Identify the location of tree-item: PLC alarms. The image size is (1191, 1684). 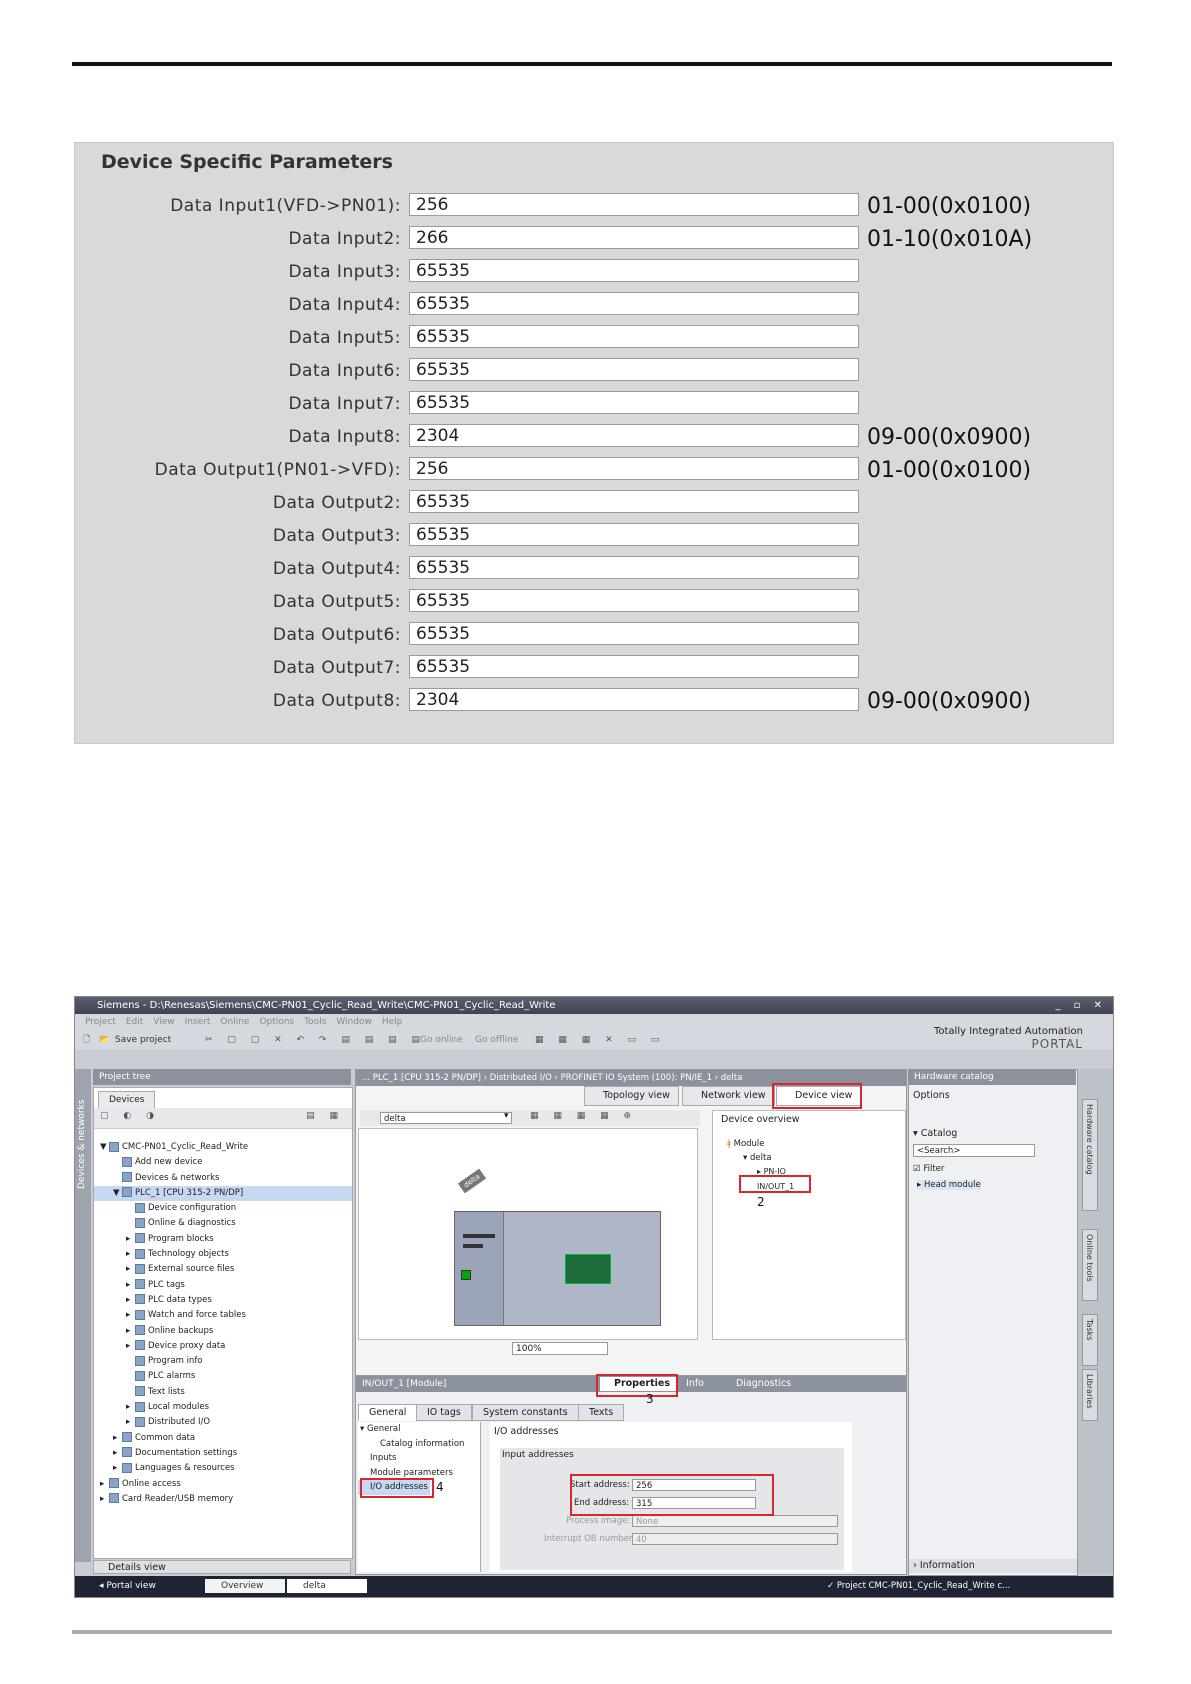
(223, 1376).